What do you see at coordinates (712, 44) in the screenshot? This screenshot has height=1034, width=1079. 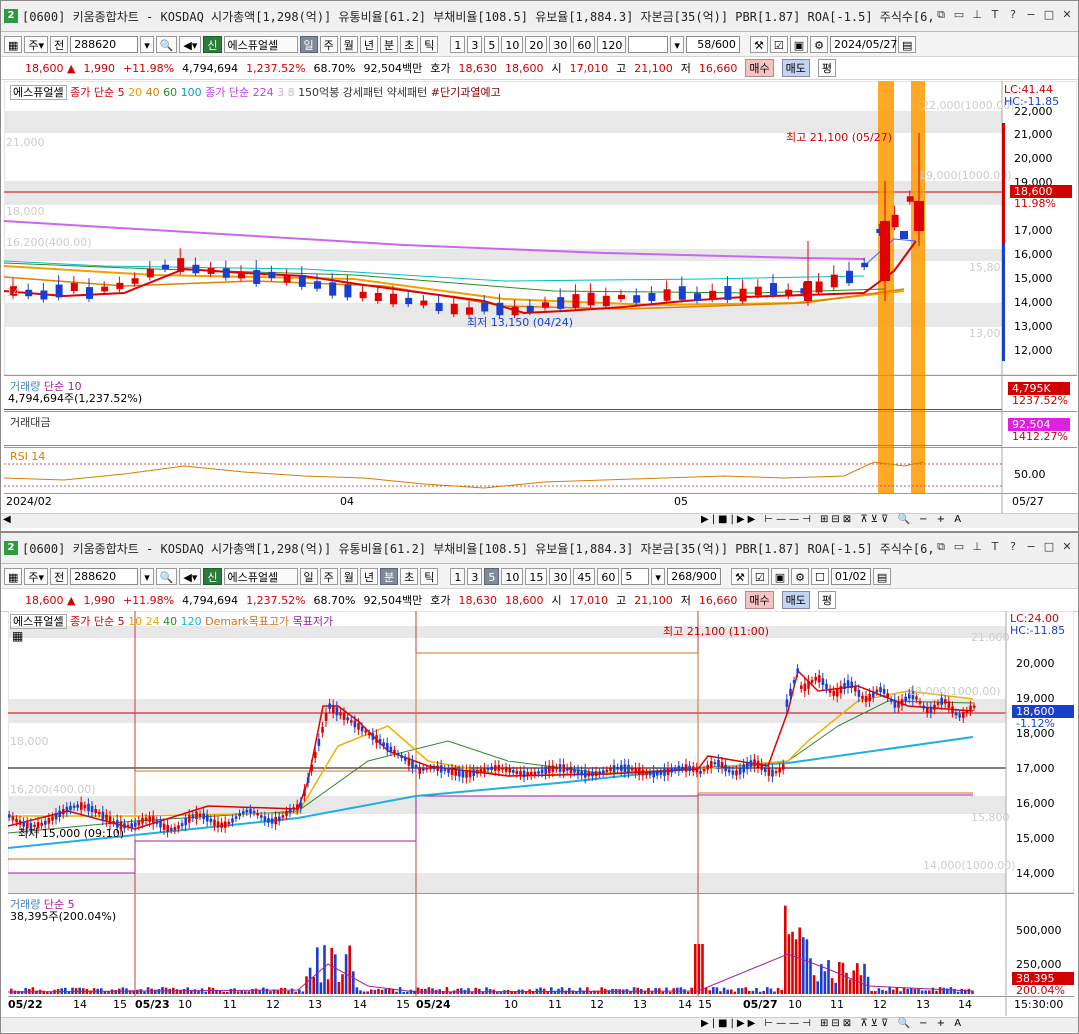 I see `count-input: 58/600` at bounding box center [712, 44].